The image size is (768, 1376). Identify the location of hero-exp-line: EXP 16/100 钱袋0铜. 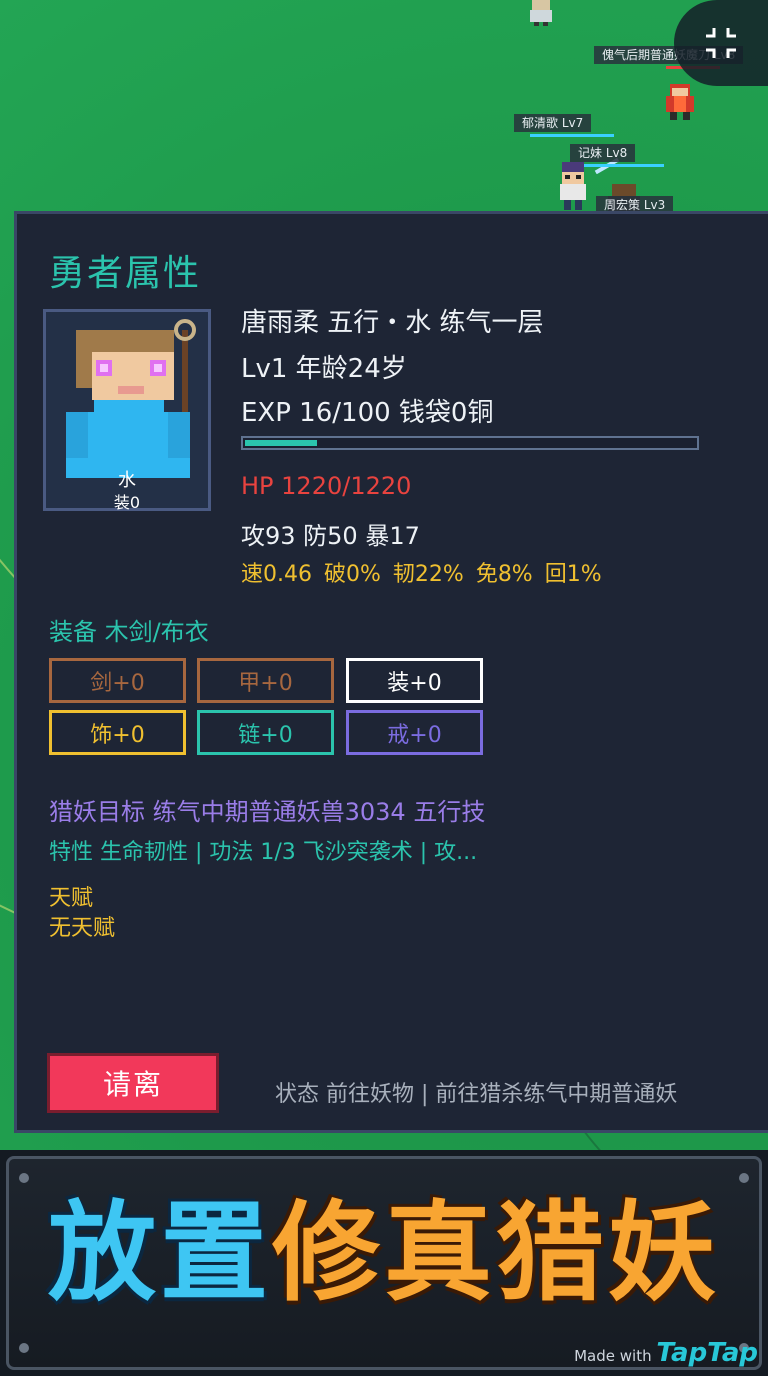
(367, 413).